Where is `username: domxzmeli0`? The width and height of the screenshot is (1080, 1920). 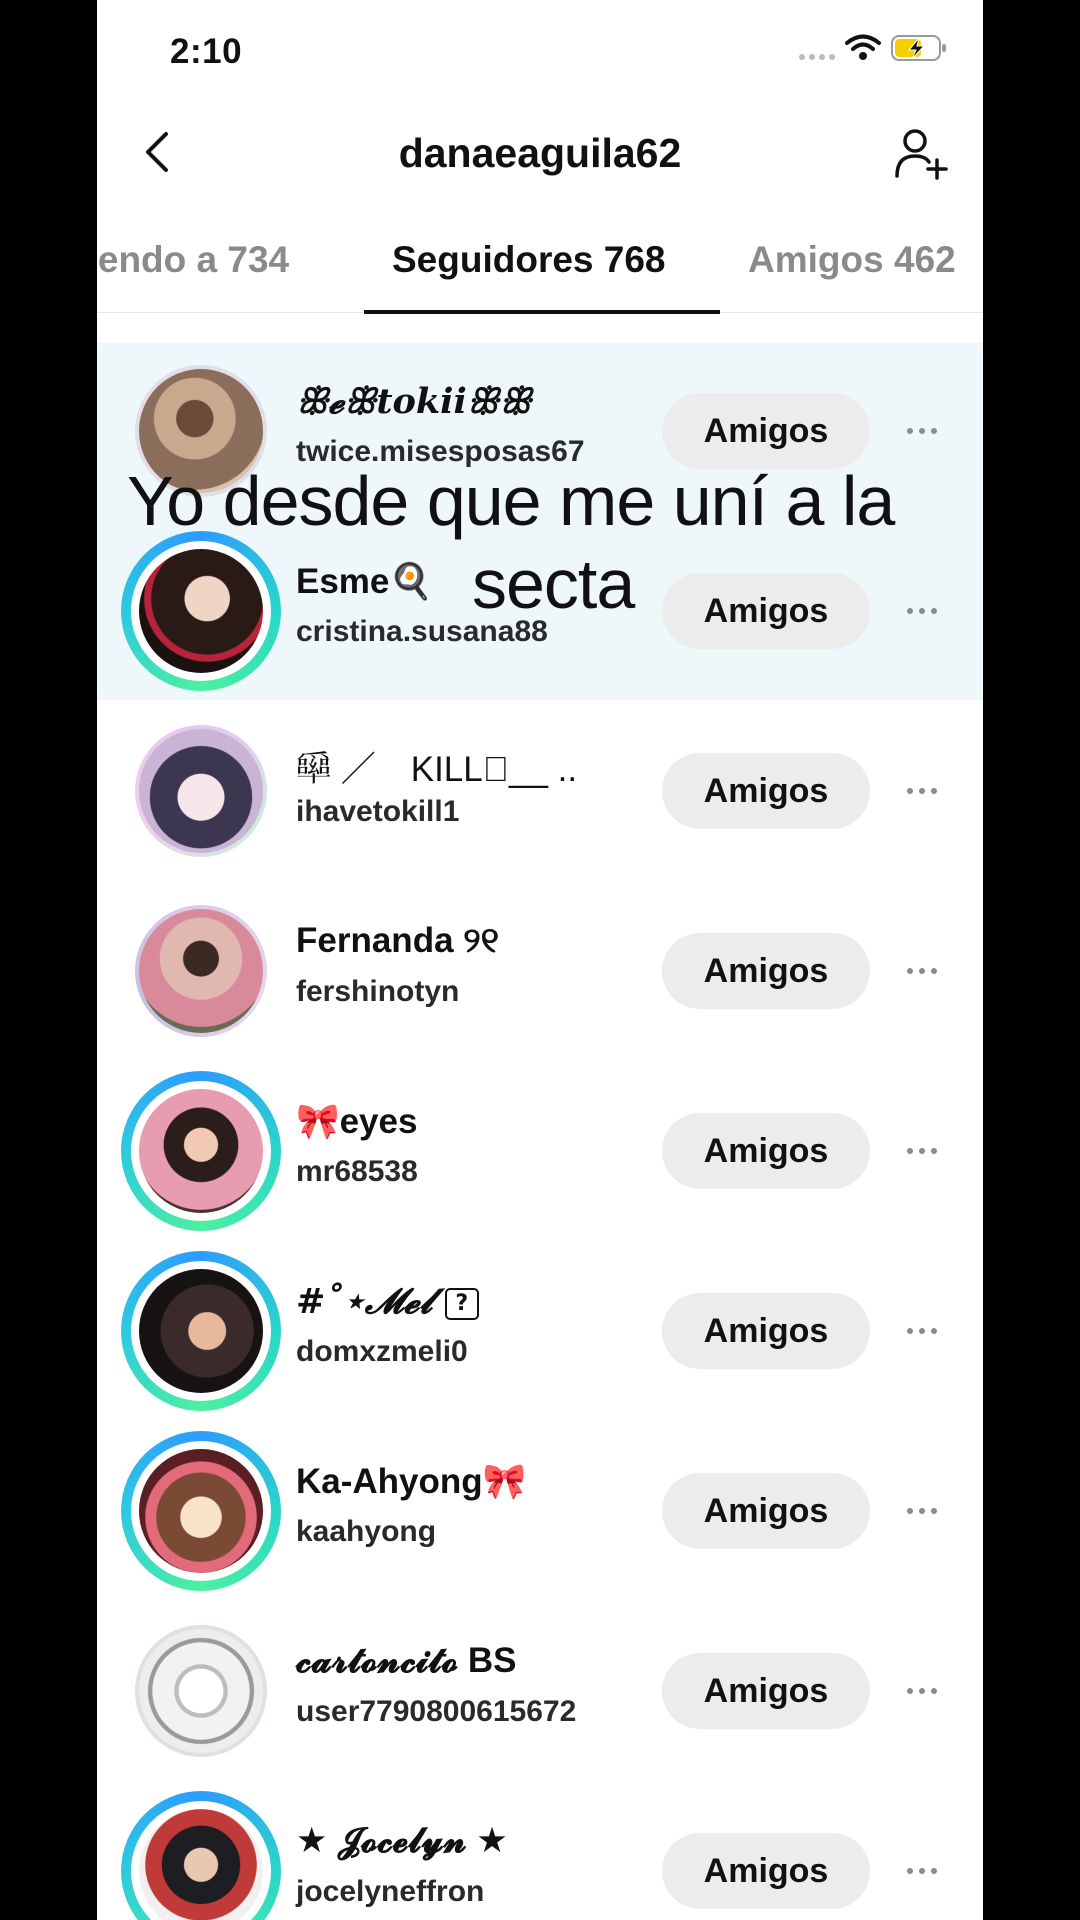
username: domxzmeli0 is located at coordinates (382, 1351).